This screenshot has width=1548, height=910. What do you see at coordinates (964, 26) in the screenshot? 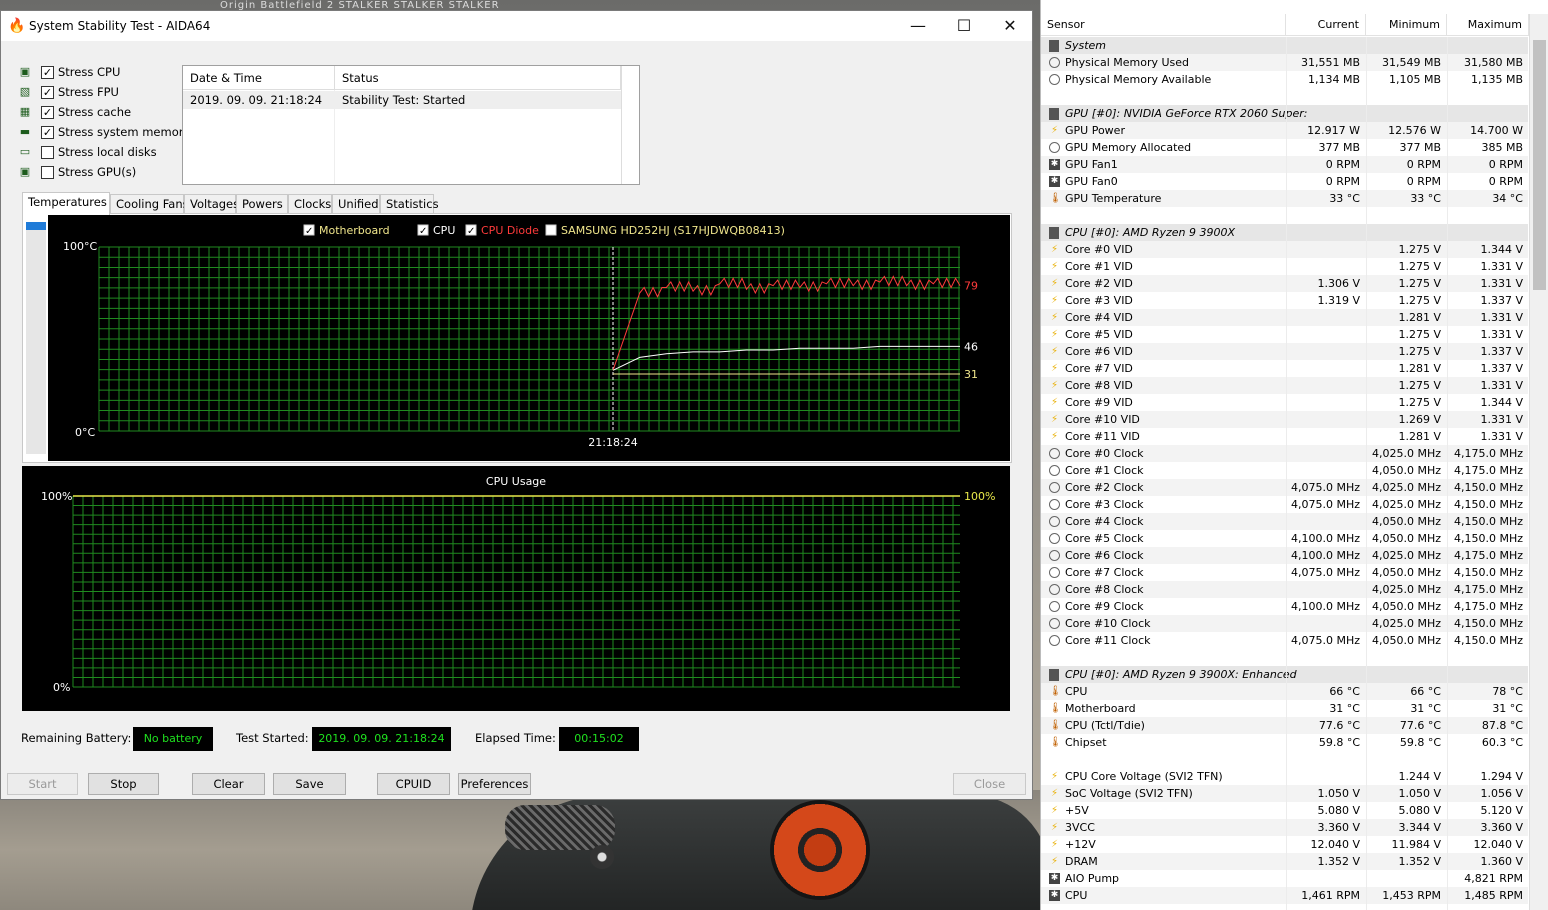
I see `maximize-button: ☐` at bounding box center [964, 26].